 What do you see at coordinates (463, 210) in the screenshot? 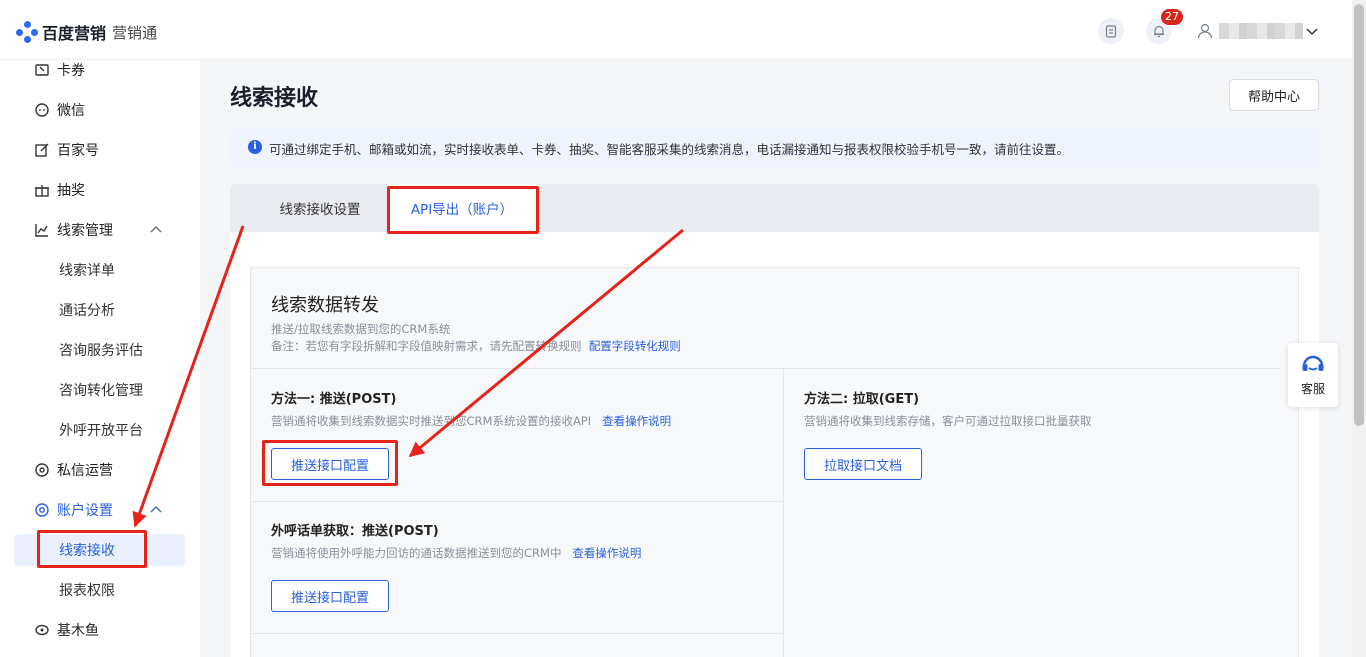
I see `annotation-box-tab` at bounding box center [463, 210].